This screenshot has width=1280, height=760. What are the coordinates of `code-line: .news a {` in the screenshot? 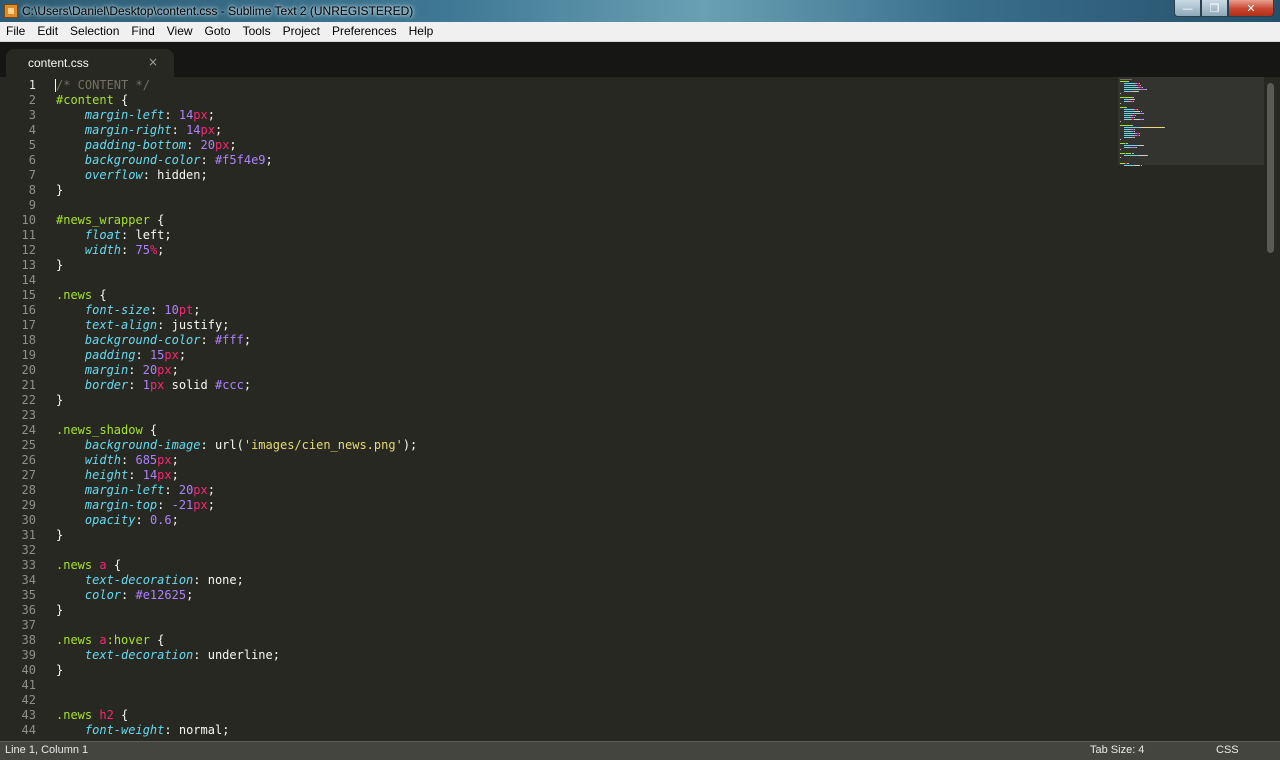 It's located at (88, 565).